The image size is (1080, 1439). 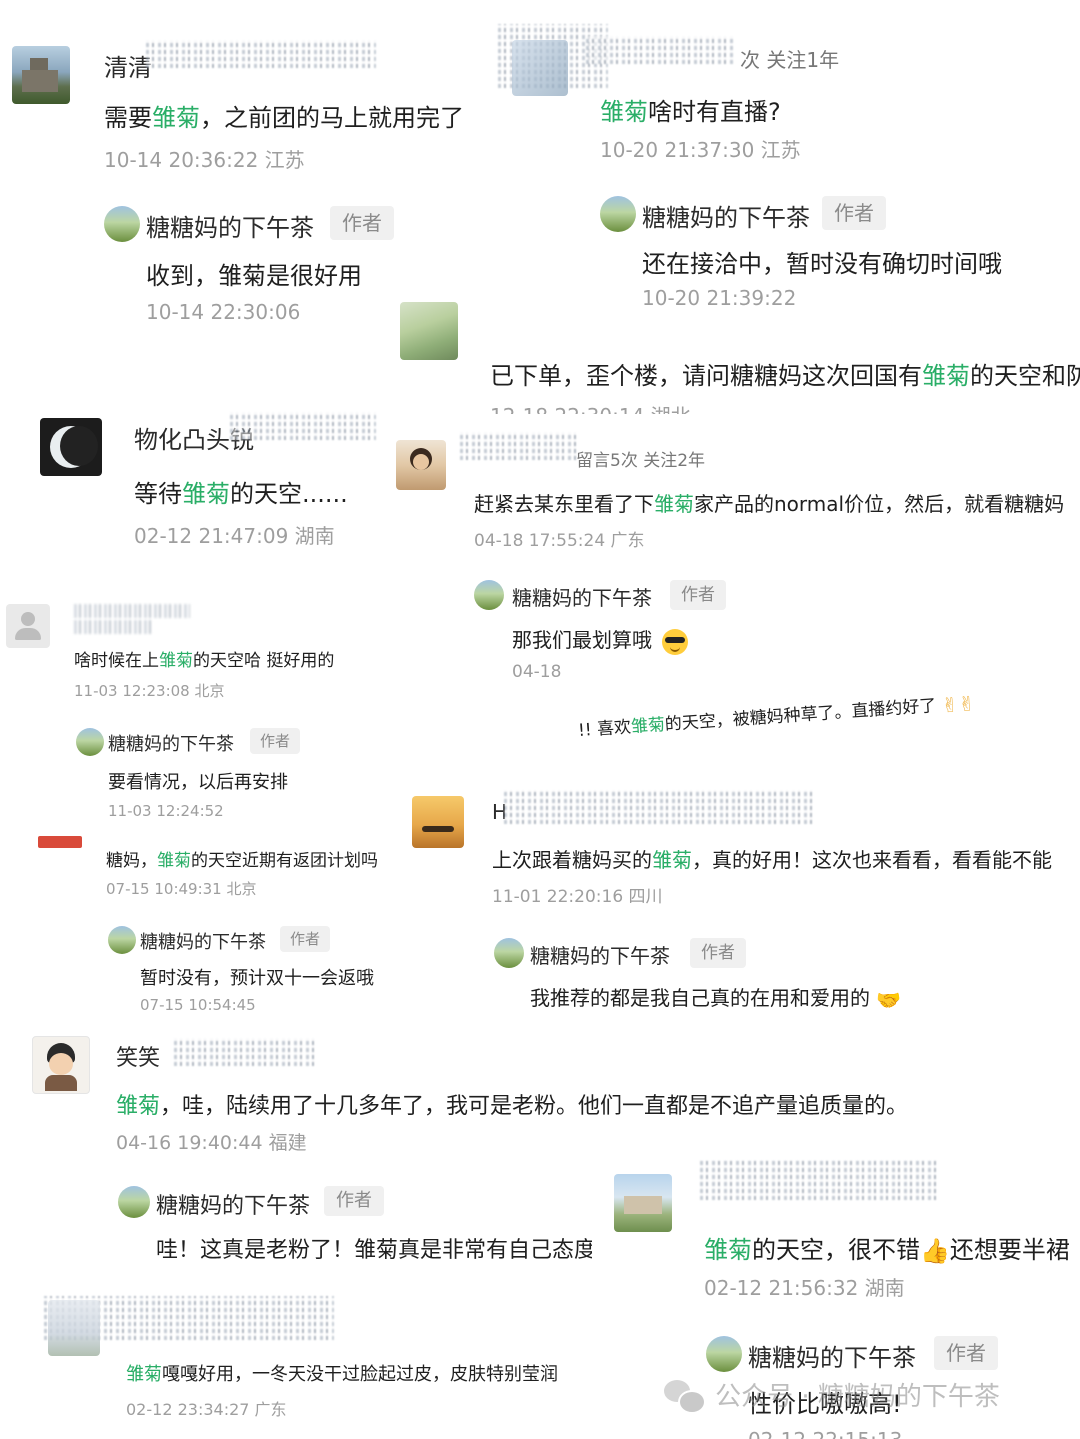 I want to click on comment-time: 02-12 23:34:27 广东, so click(x=206, y=1409).